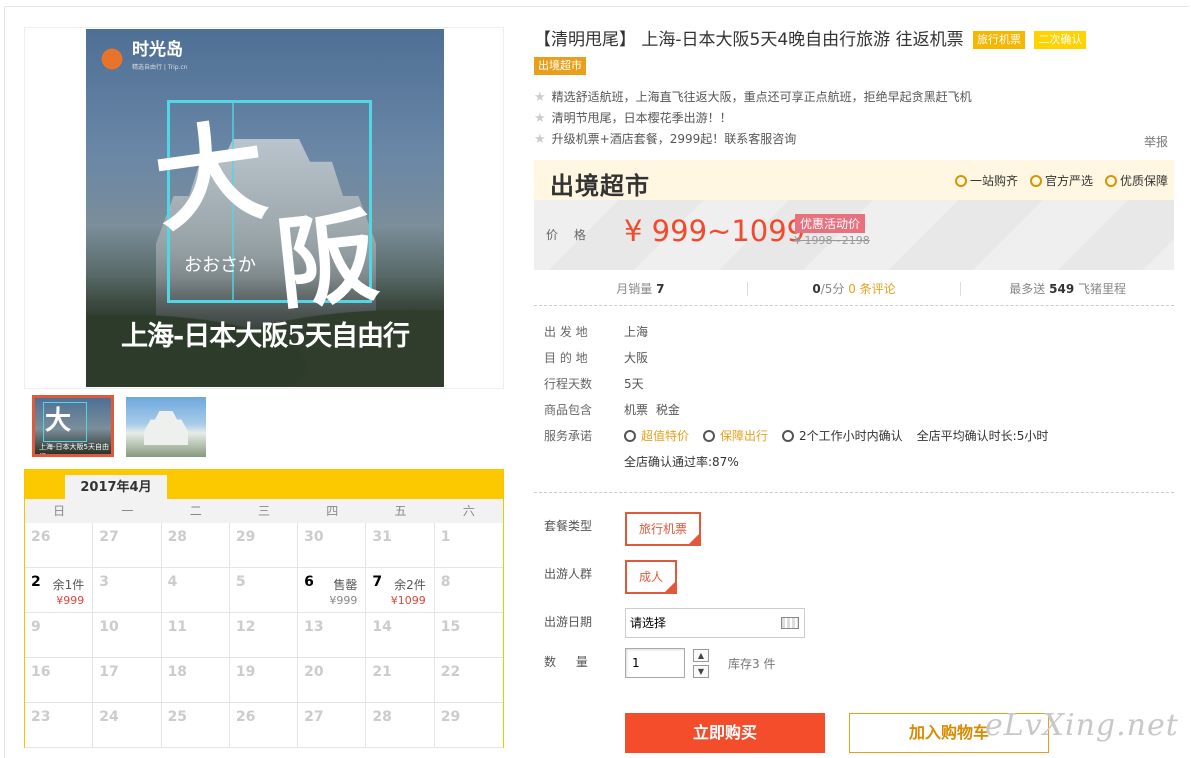 The image size is (1191, 758). Describe the element at coordinates (109, 627) in the screenshot. I see `calendar-day-number: 10` at that location.